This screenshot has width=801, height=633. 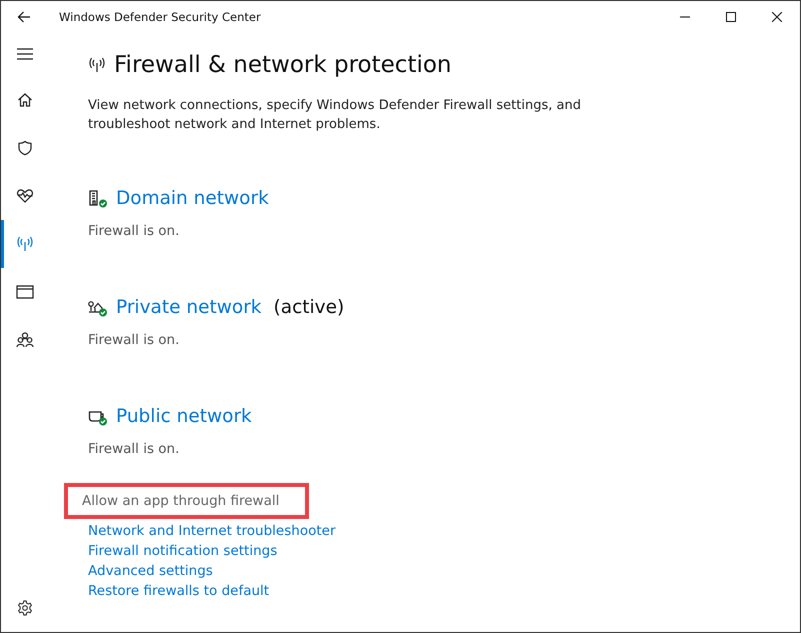 I want to click on network-link: Private network, so click(x=189, y=307).